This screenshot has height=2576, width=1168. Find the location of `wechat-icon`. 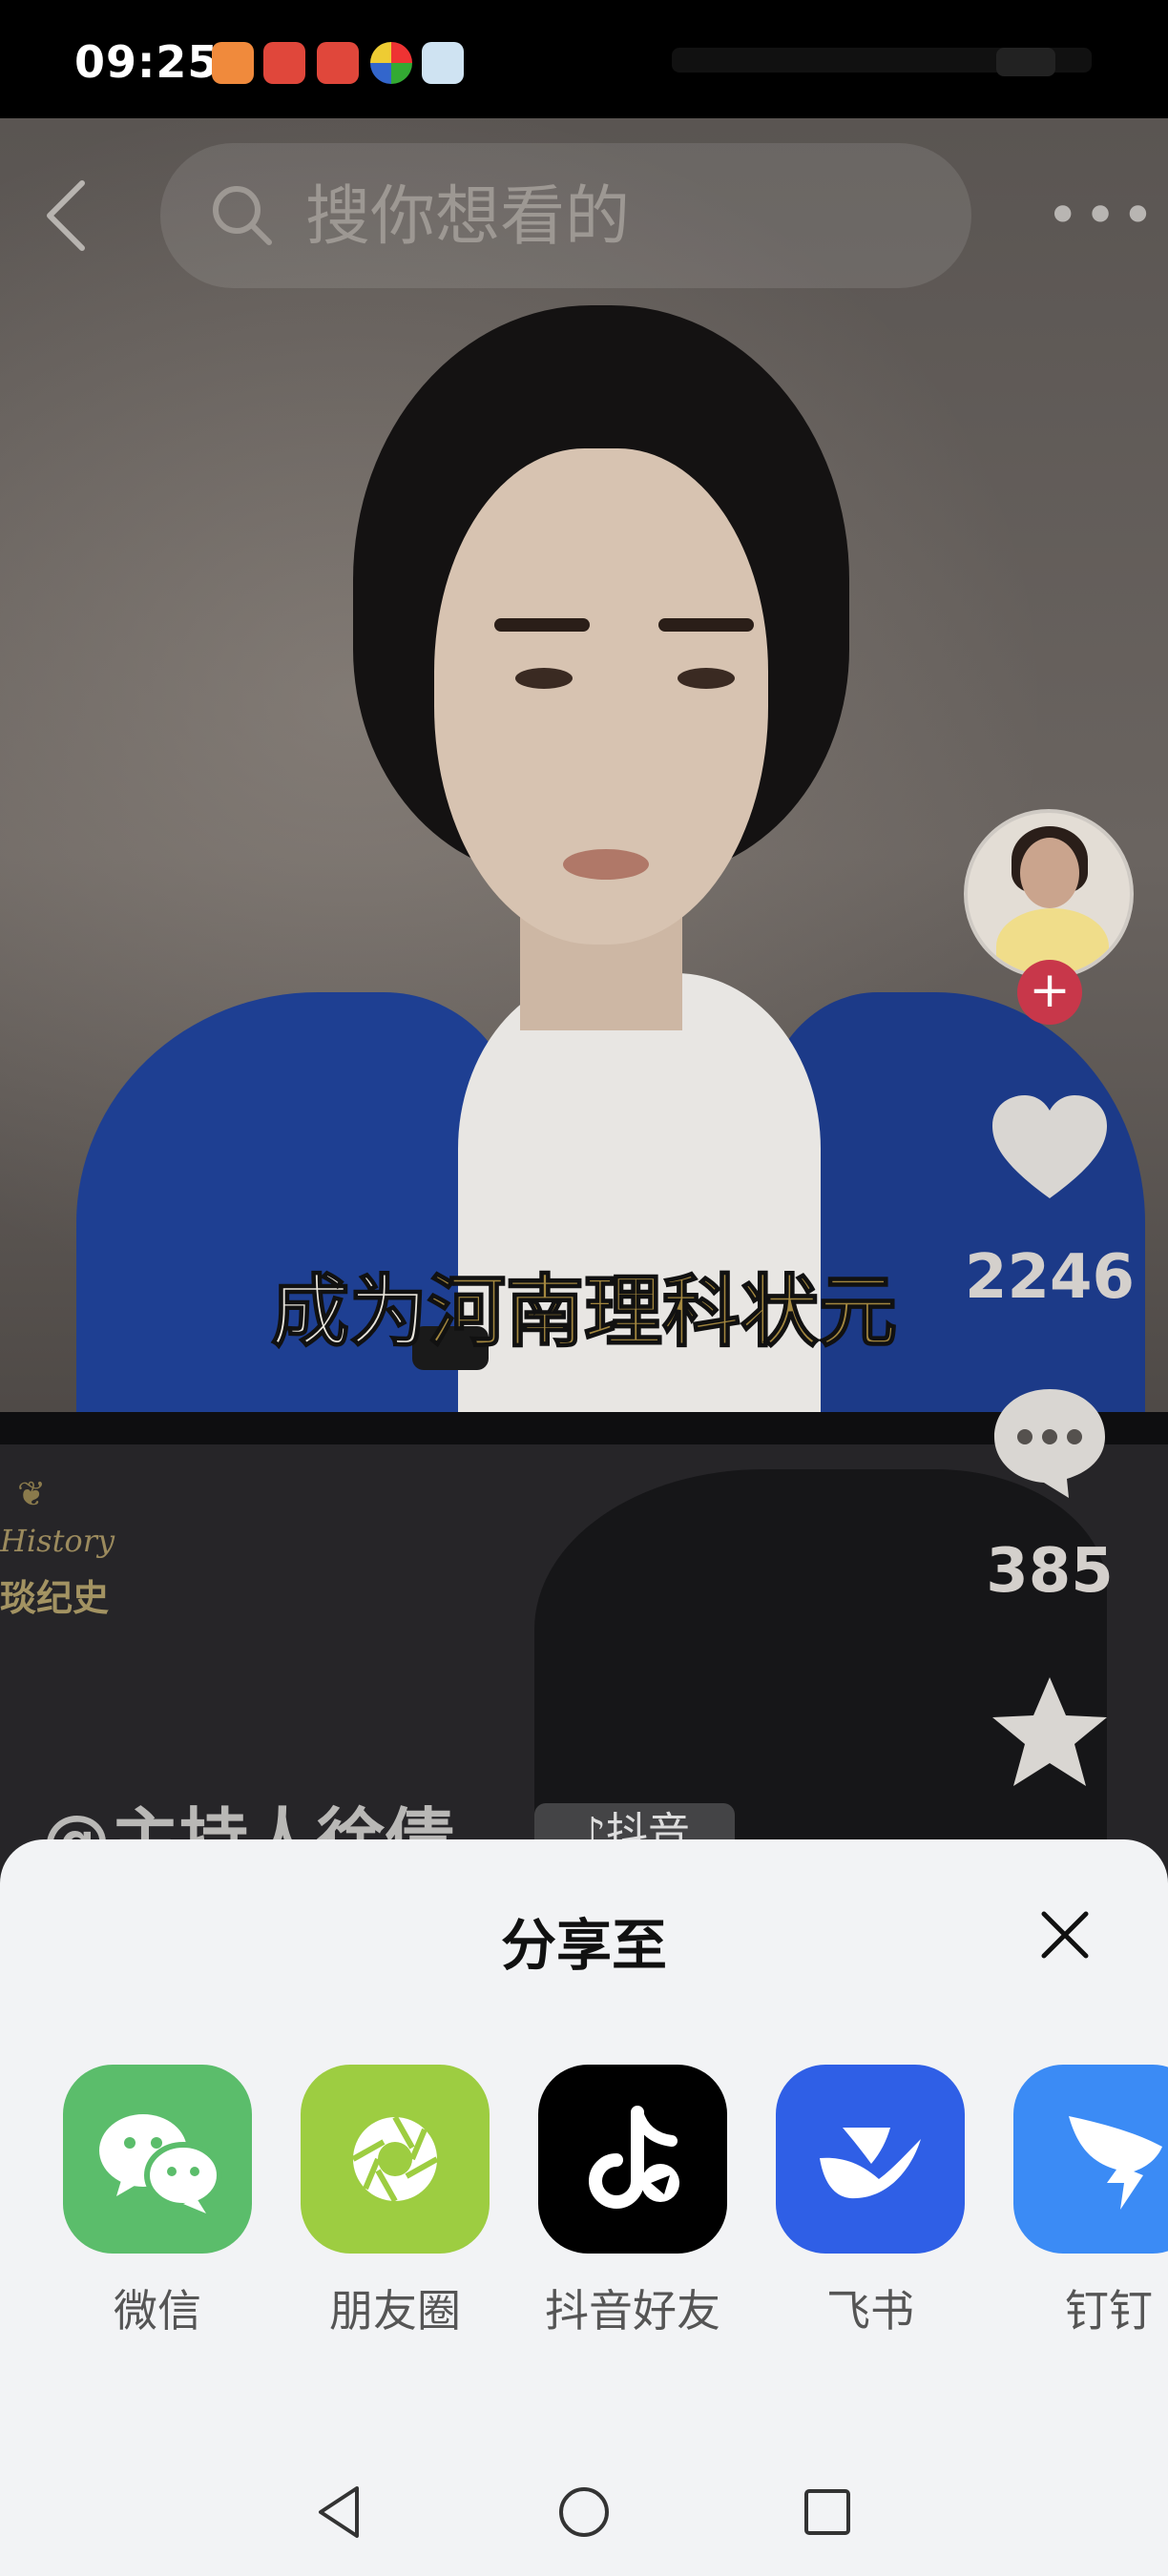

wechat-icon is located at coordinates (160, 2163).